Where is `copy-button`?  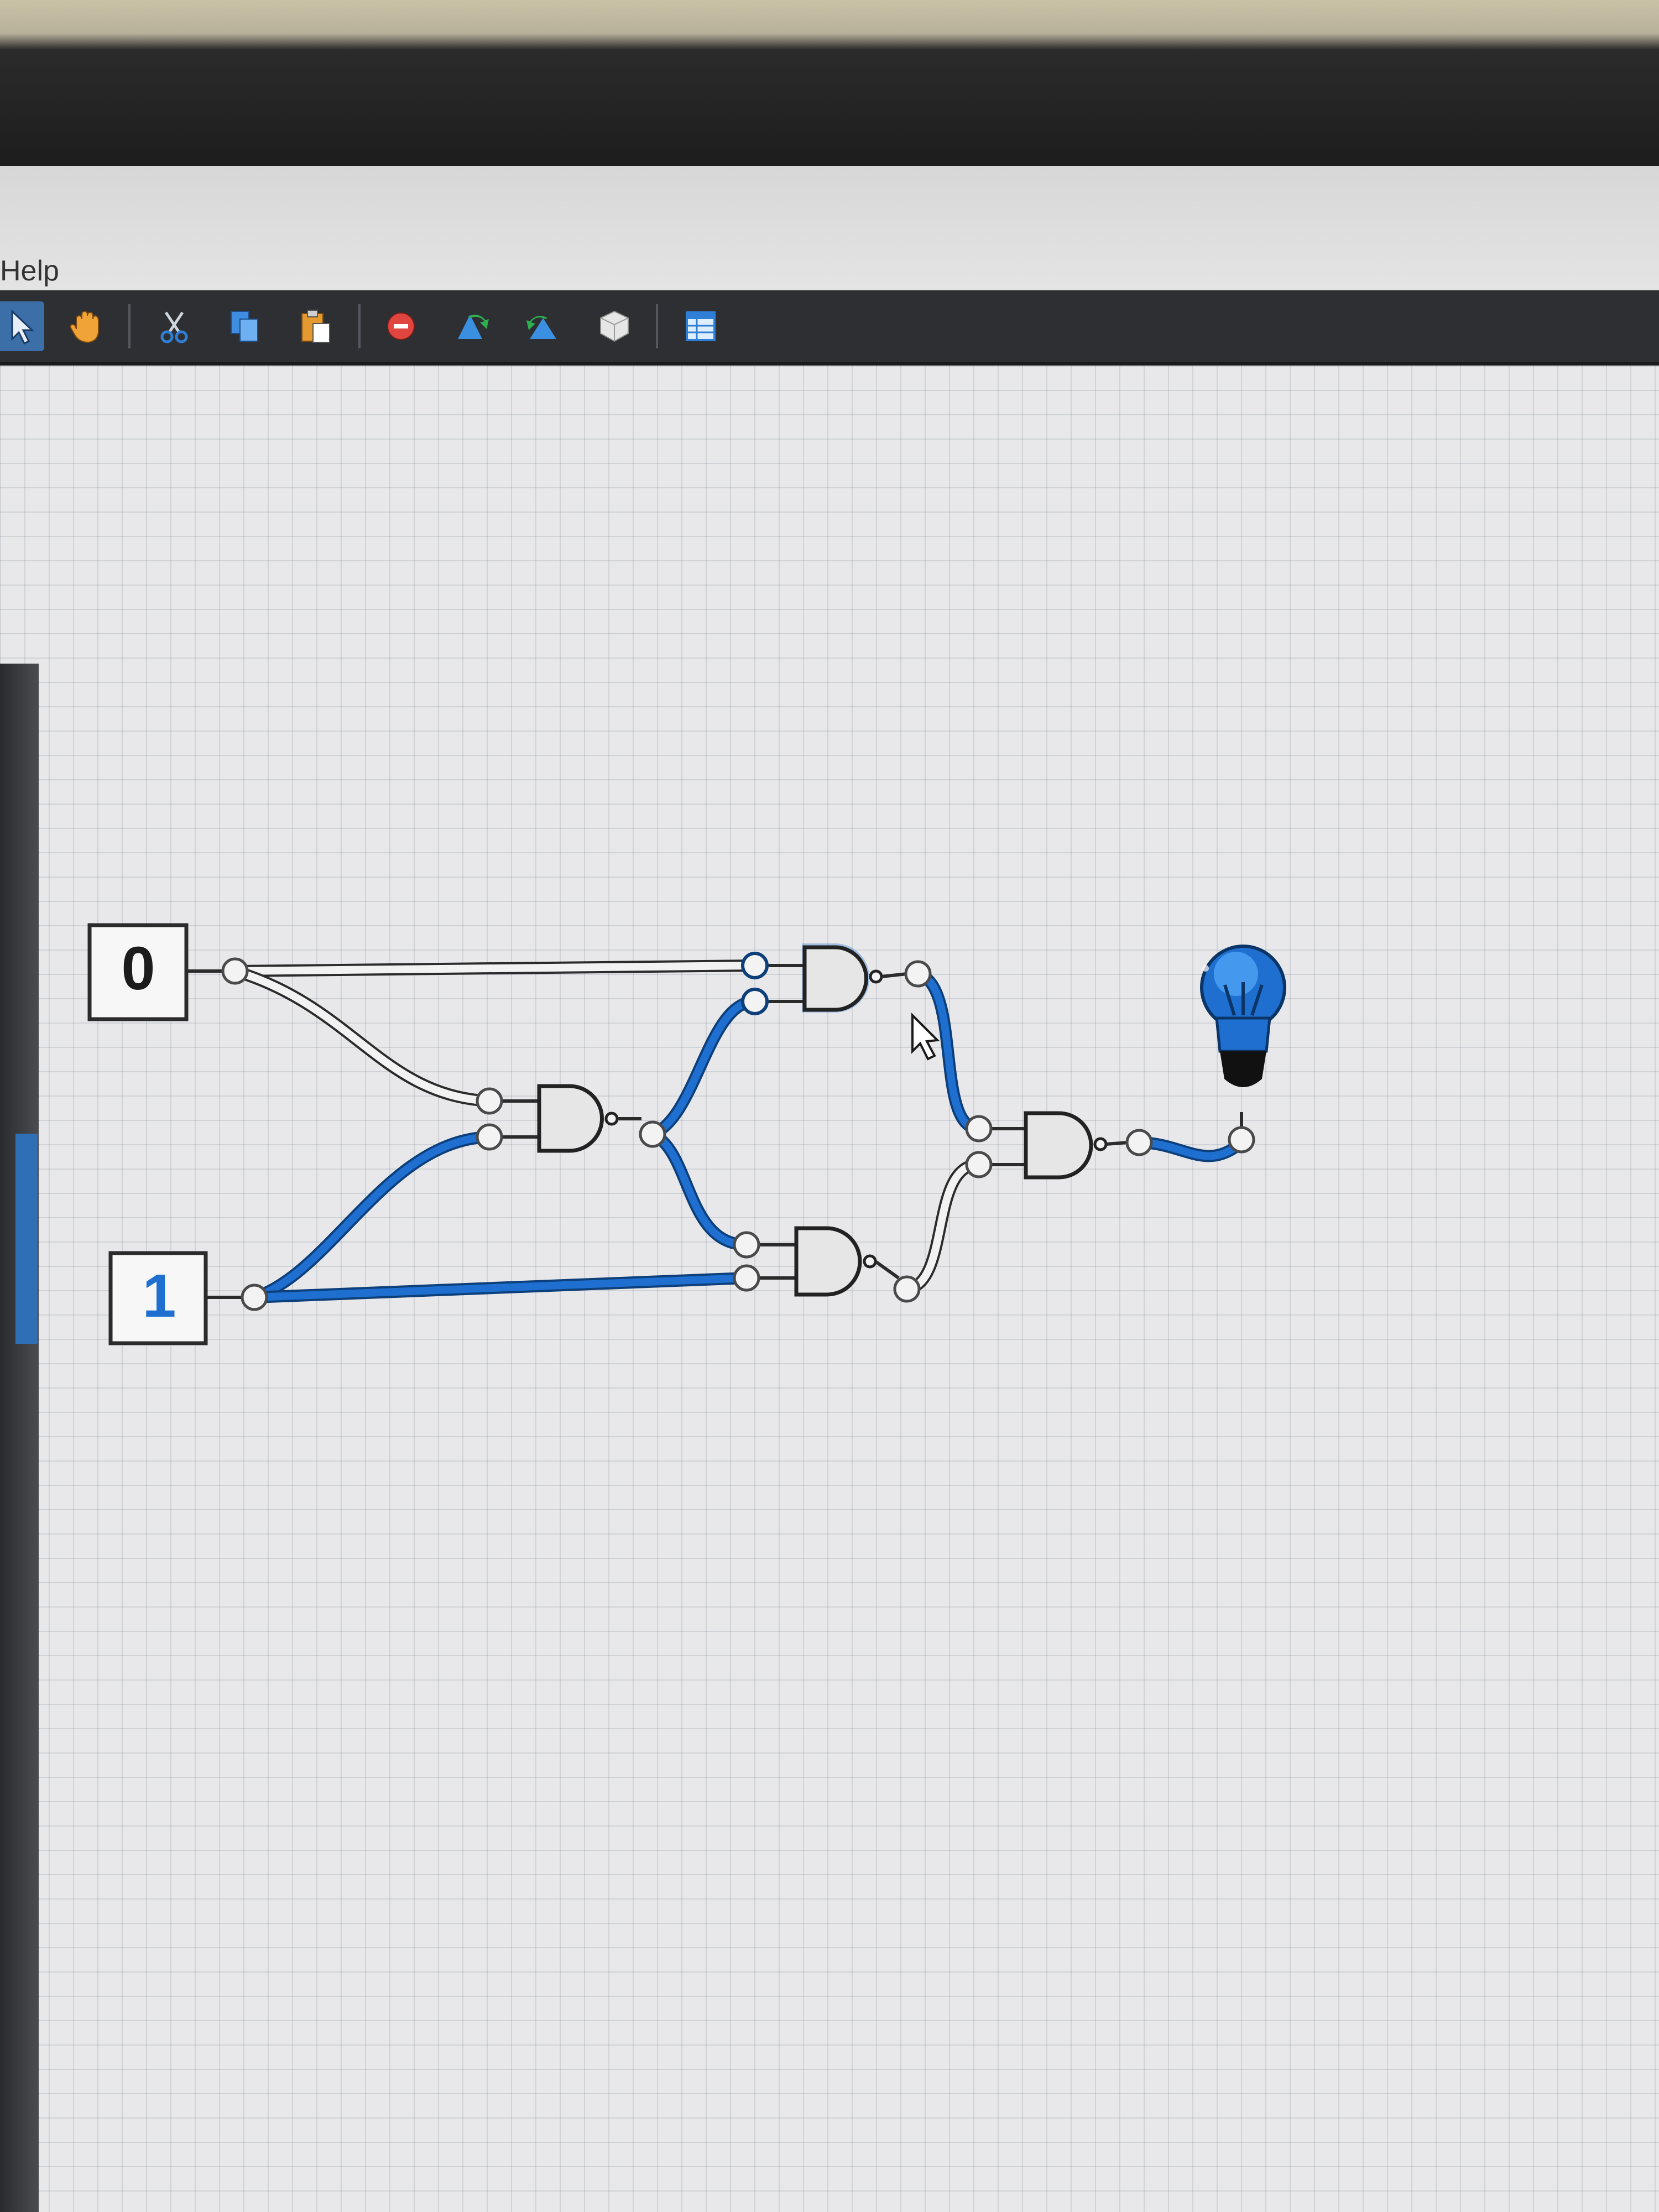 copy-button is located at coordinates (245, 326).